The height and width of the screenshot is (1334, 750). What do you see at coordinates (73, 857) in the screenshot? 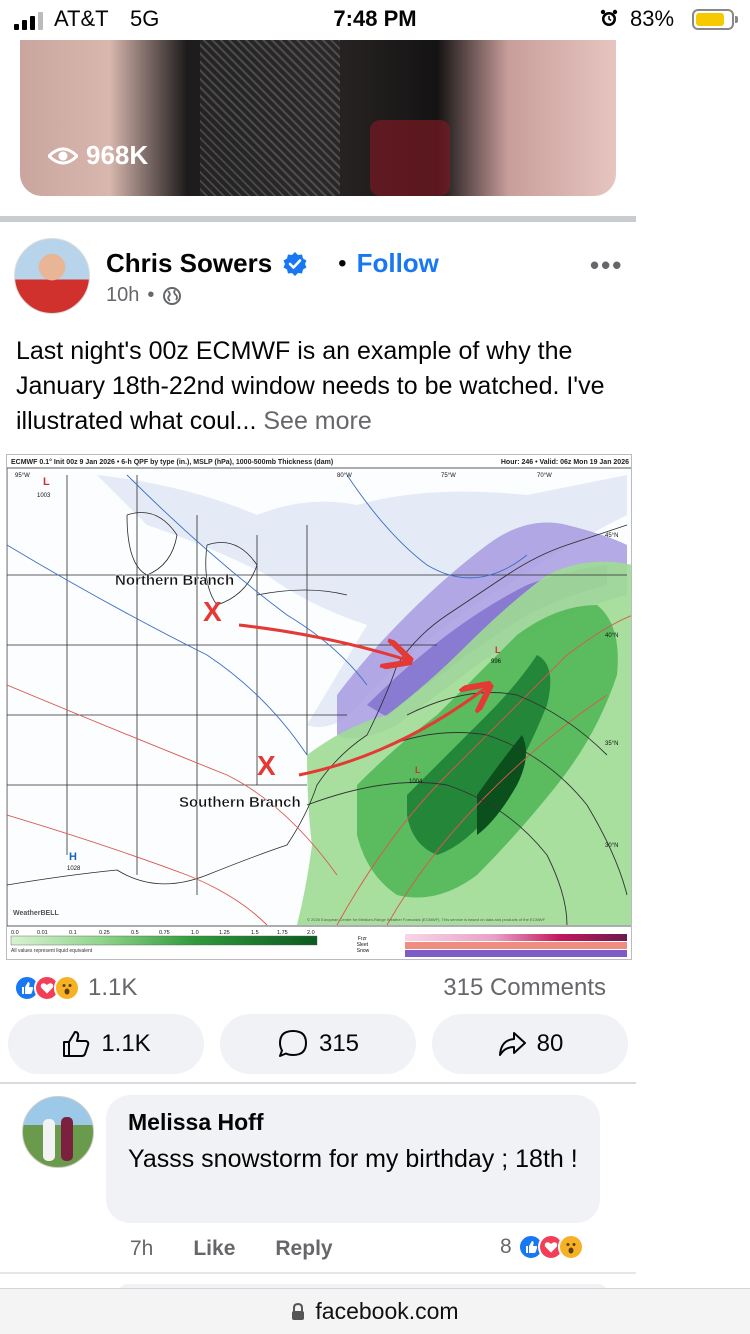
I see `svg-text: H` at bounding box center [73, 857].